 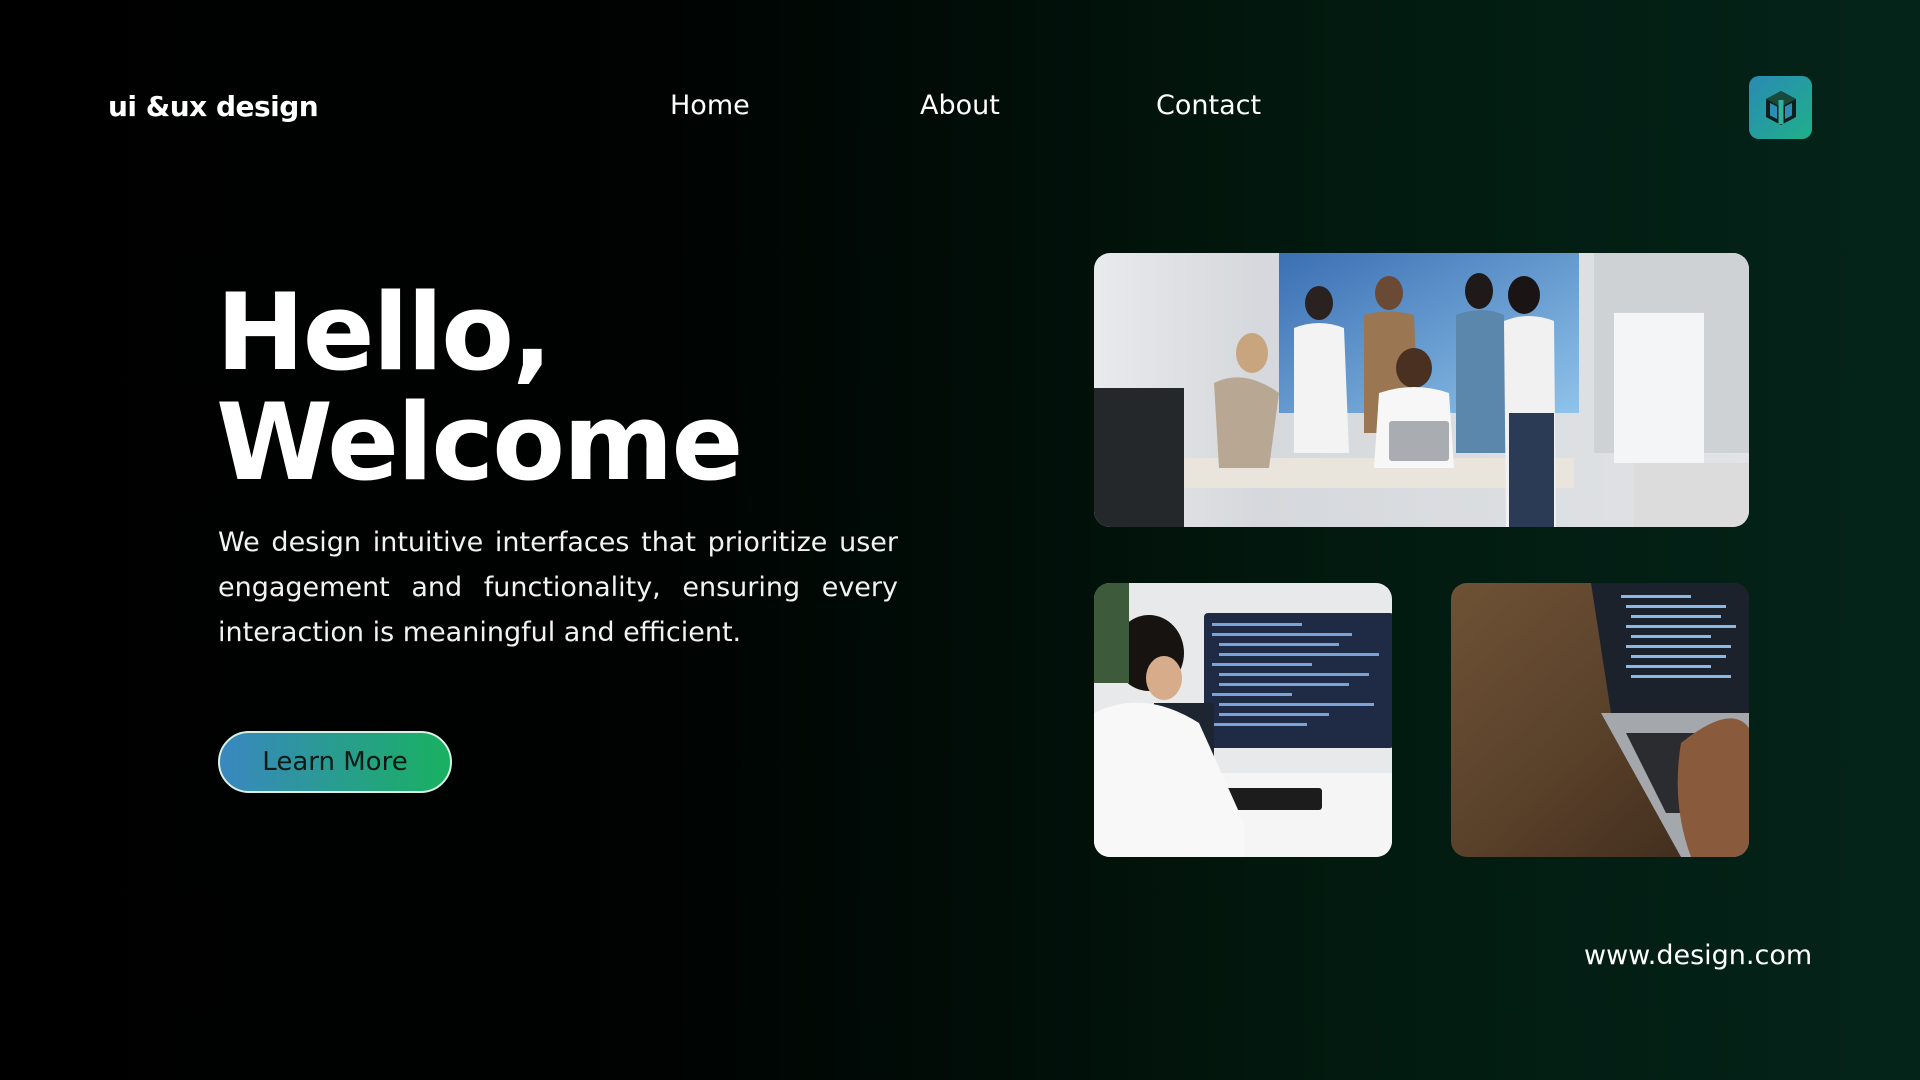 What do you see at coordinates (479, 442) in the screenshot?
I see `hero-title-line-2: Welcome` at bounding box center [479, 442].